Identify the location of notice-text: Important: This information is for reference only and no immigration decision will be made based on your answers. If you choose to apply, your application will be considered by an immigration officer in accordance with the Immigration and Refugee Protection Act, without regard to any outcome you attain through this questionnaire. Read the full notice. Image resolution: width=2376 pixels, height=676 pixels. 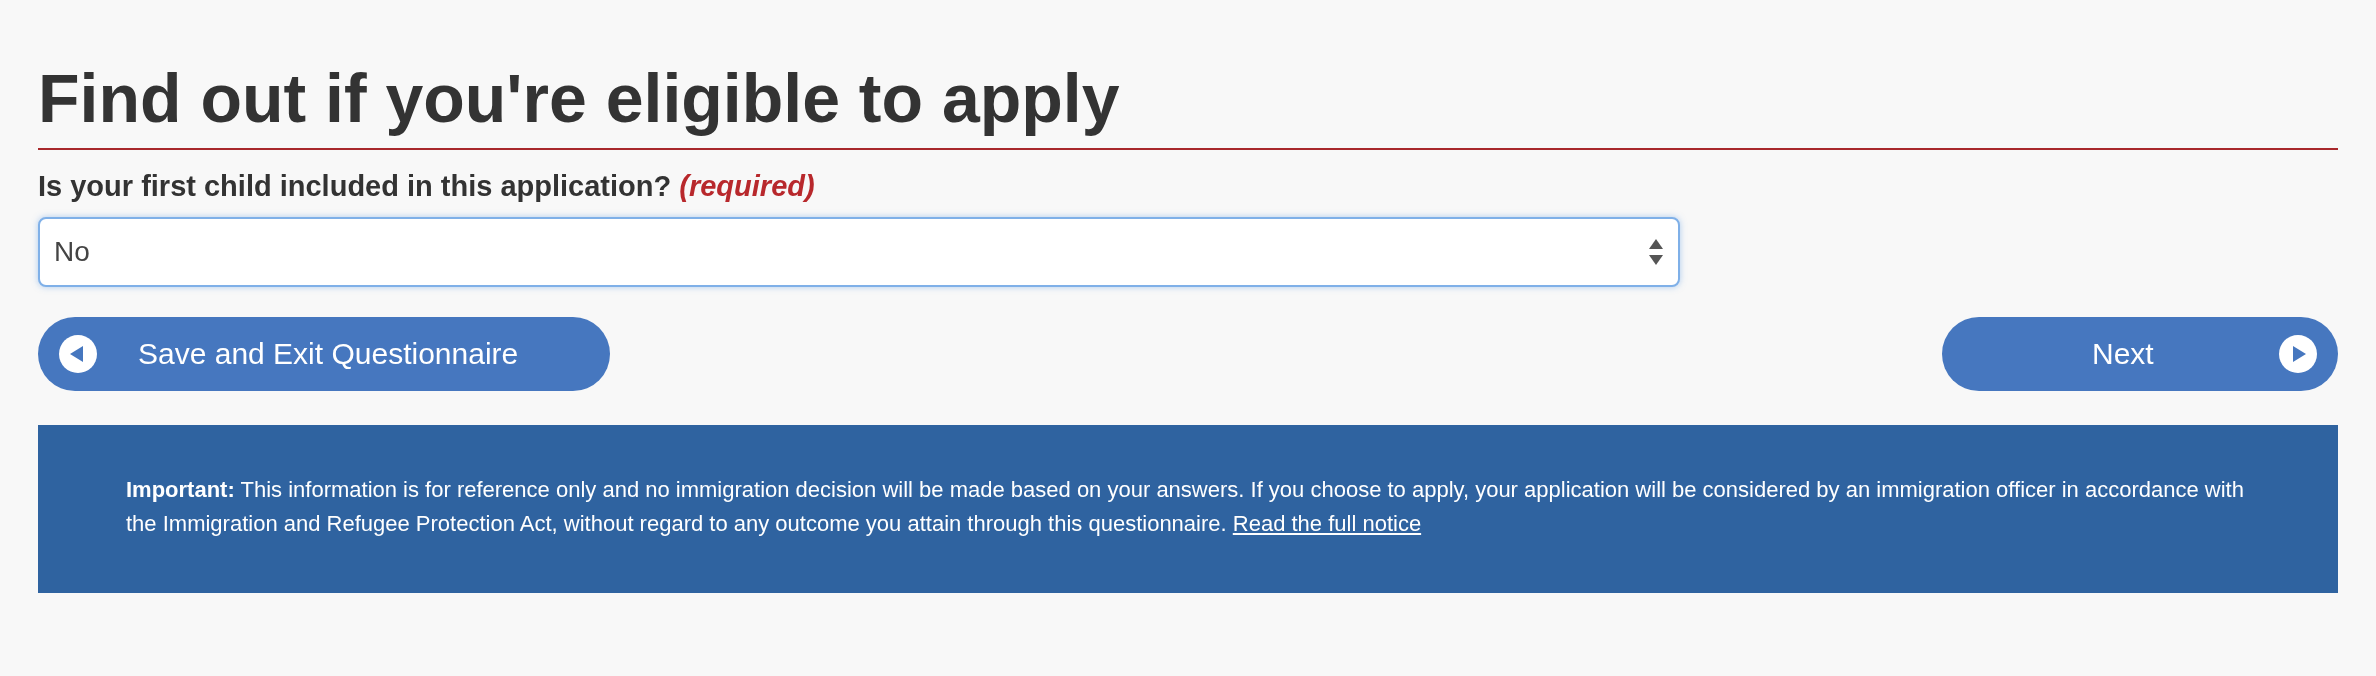
(1185, 506).